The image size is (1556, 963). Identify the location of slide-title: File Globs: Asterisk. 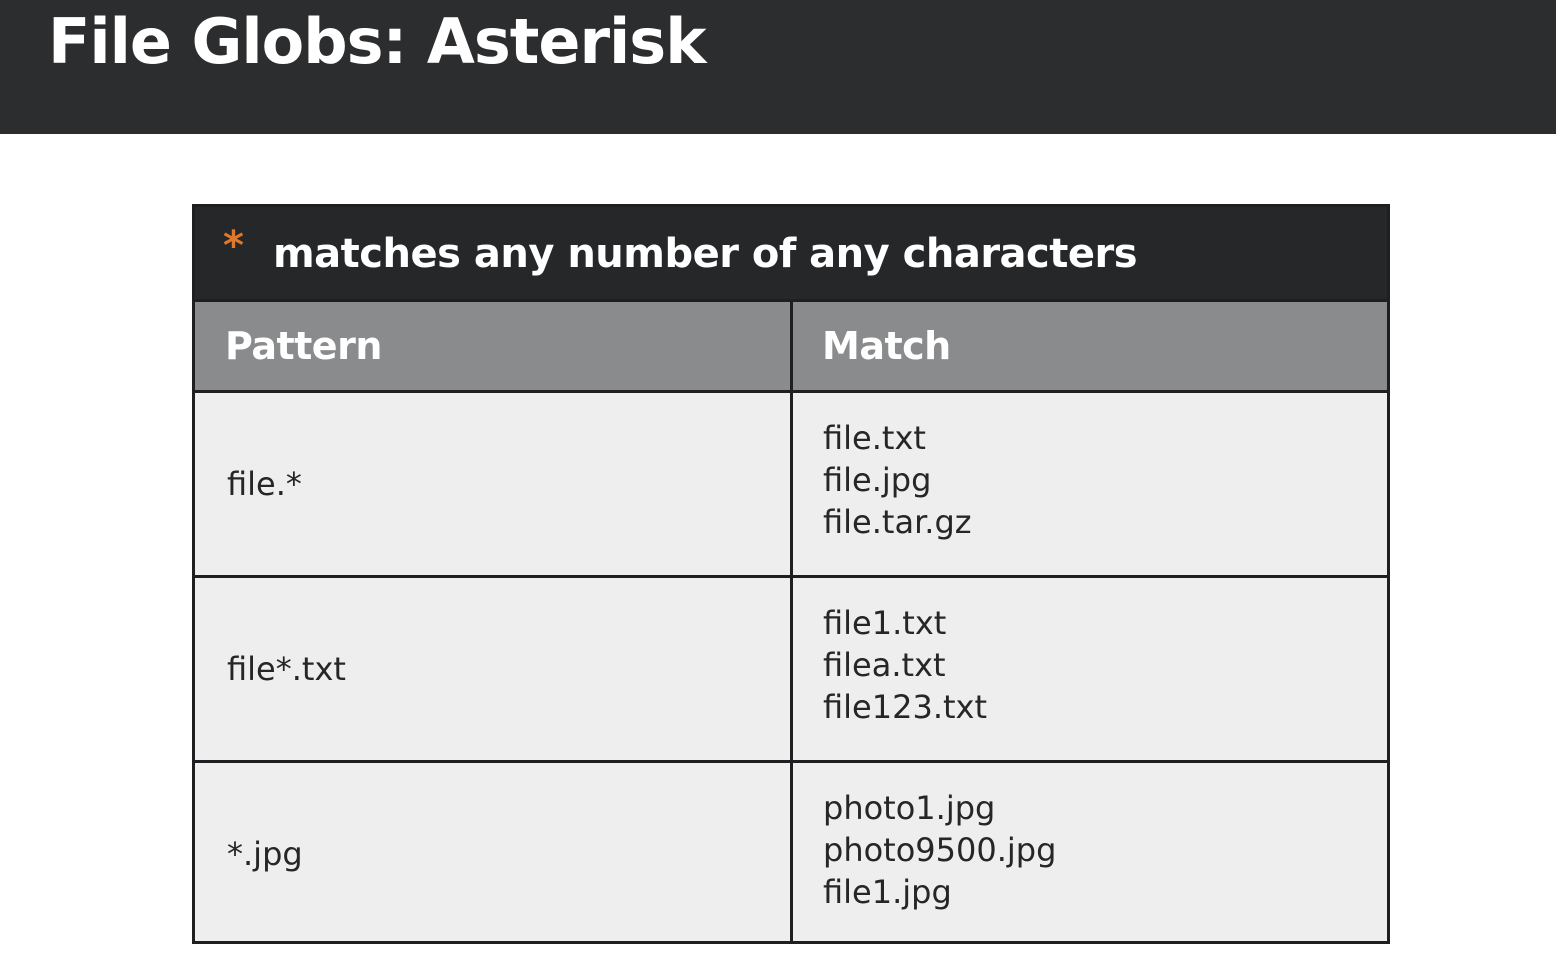
(377, 41).